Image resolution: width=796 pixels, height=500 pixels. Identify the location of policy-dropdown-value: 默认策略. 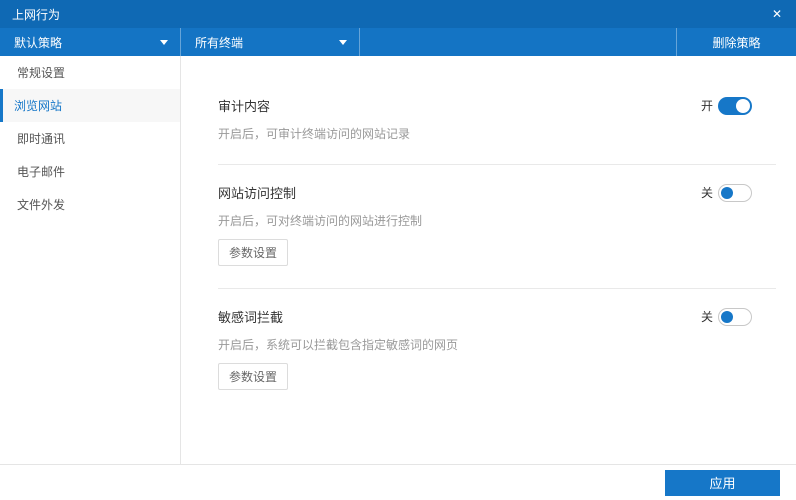
(38, 42).